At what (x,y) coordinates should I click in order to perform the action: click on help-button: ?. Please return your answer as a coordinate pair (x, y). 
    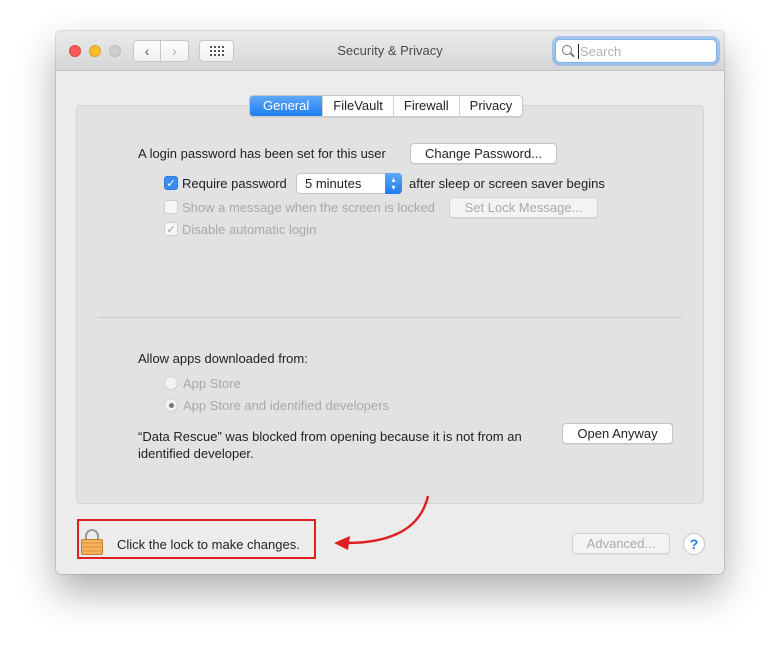
    Looking at the image, I should click on (694, 544).